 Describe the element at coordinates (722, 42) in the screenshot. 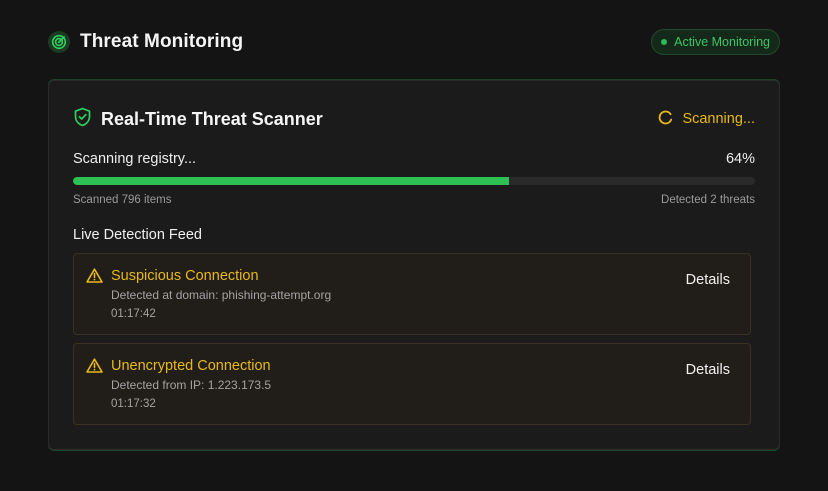

I see `status-badge-label: Active Monitoring` at that location.